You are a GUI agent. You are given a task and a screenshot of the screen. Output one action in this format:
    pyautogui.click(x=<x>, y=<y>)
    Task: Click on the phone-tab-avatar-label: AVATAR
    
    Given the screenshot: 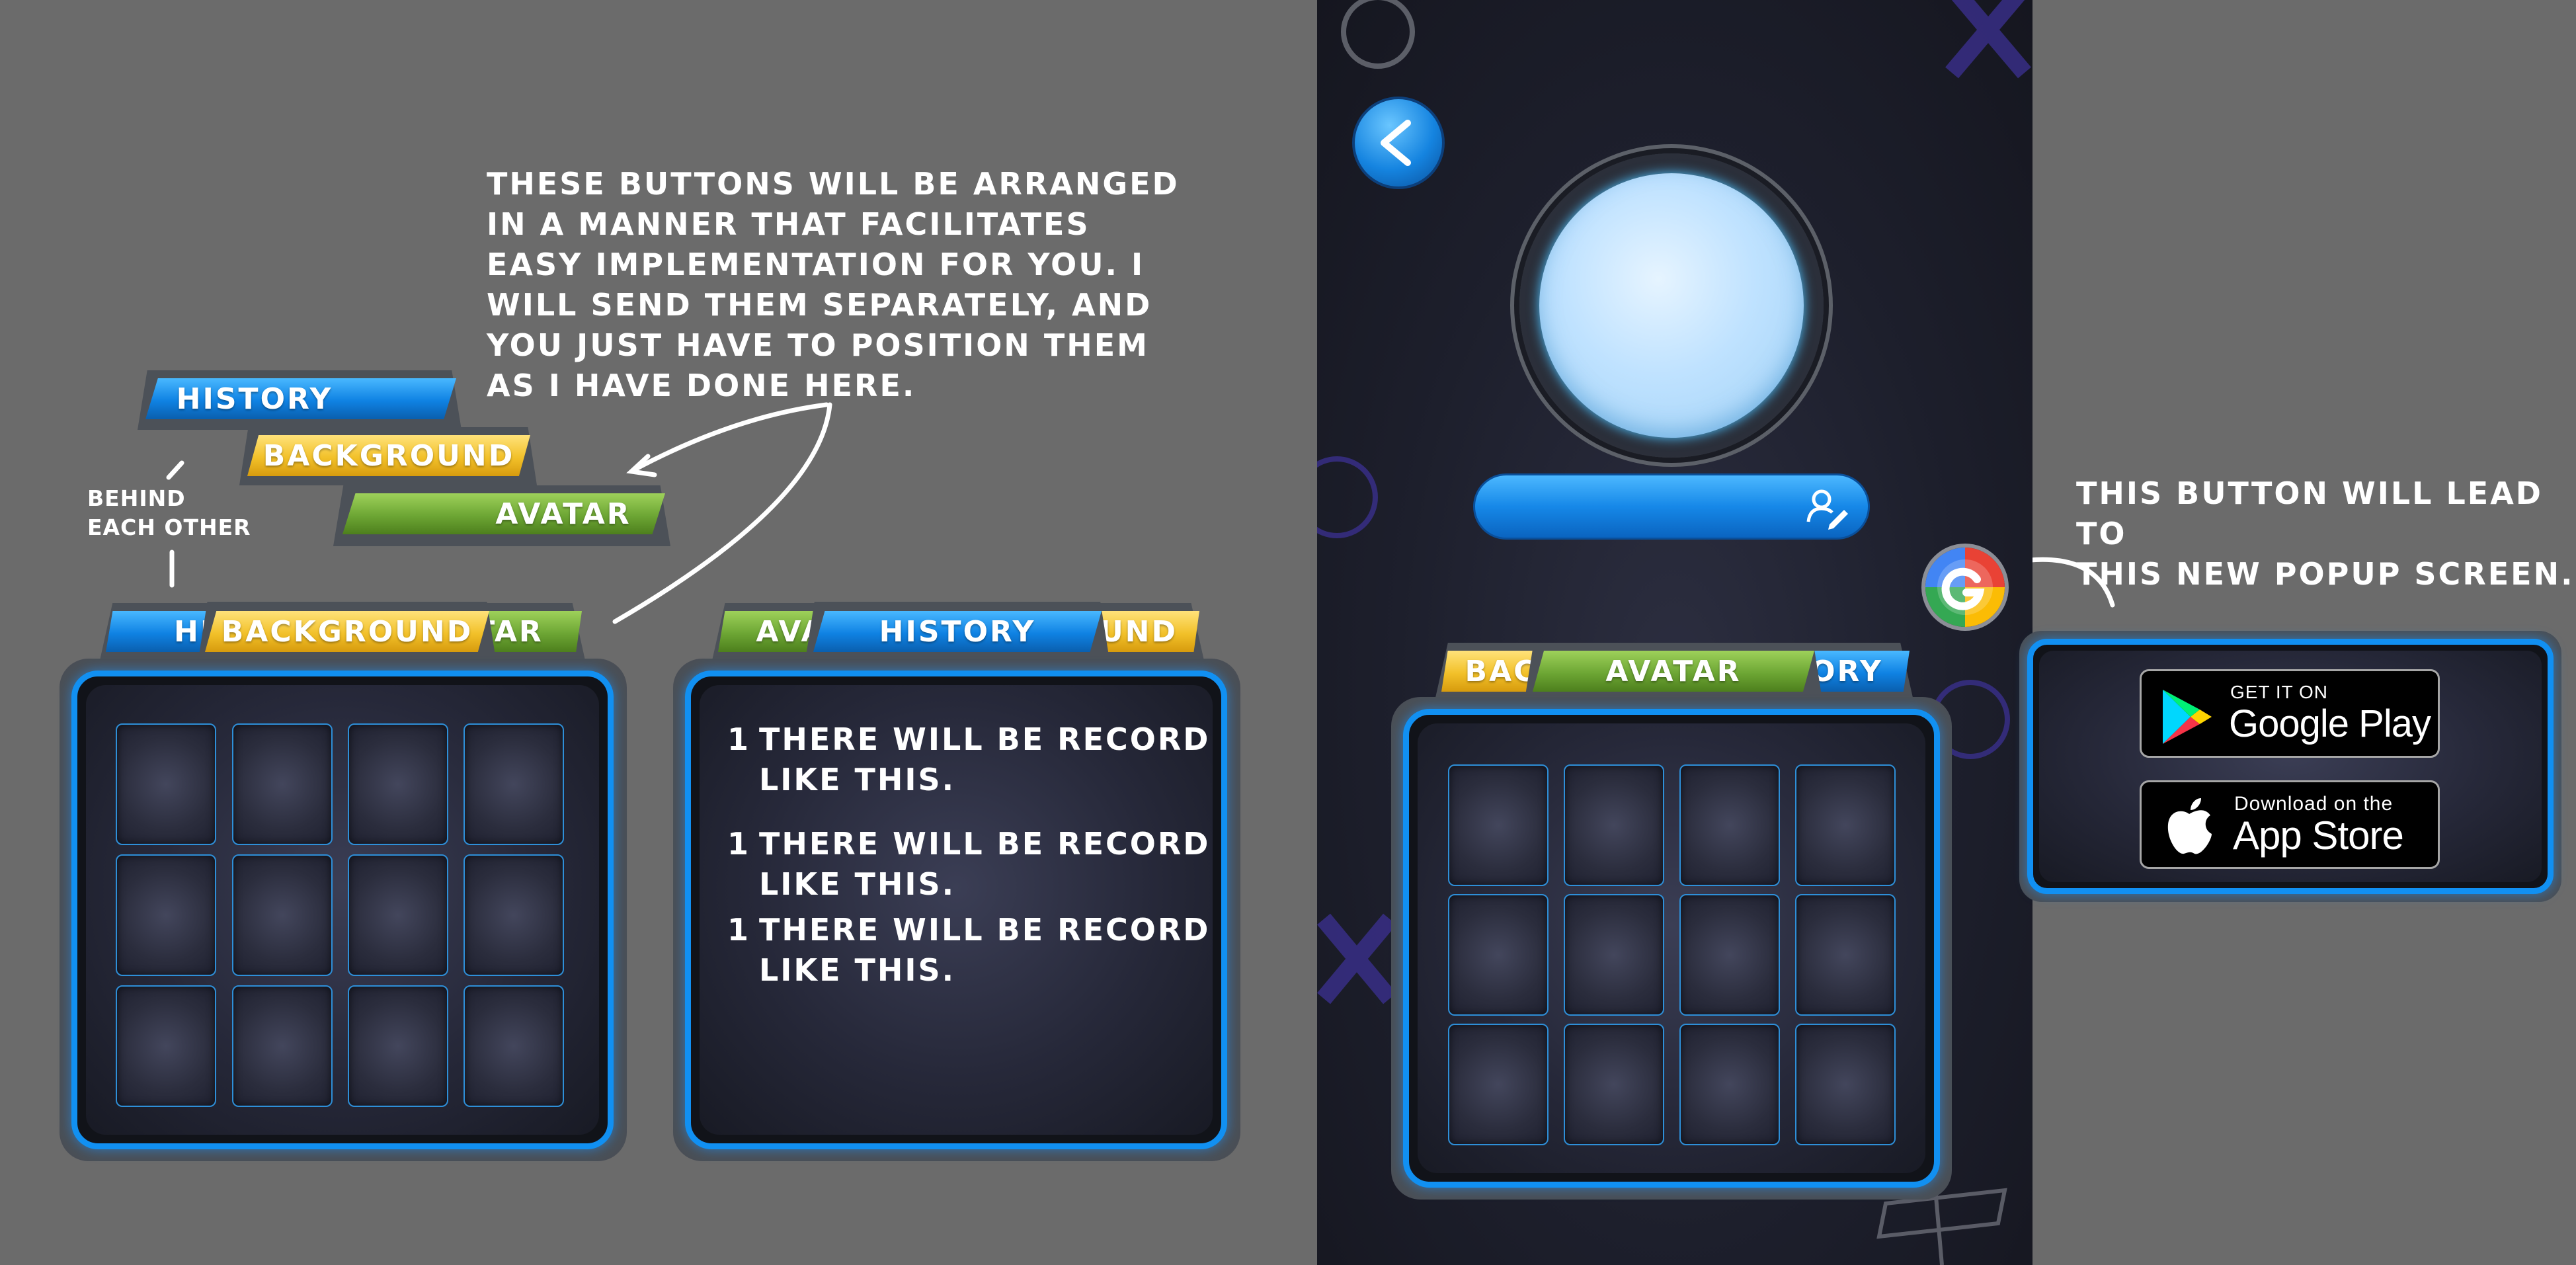 What is the action you would take?
    pyautogui.click(x=1673, y=671)
    